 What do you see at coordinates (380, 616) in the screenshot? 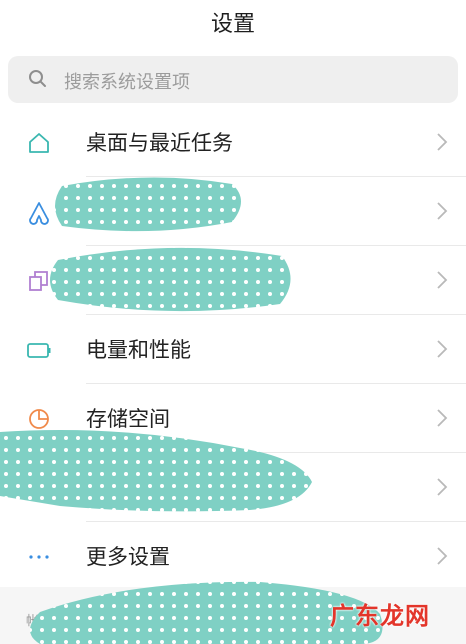
I see `watermark: 广东龙网` at bounding box center [380, 616].